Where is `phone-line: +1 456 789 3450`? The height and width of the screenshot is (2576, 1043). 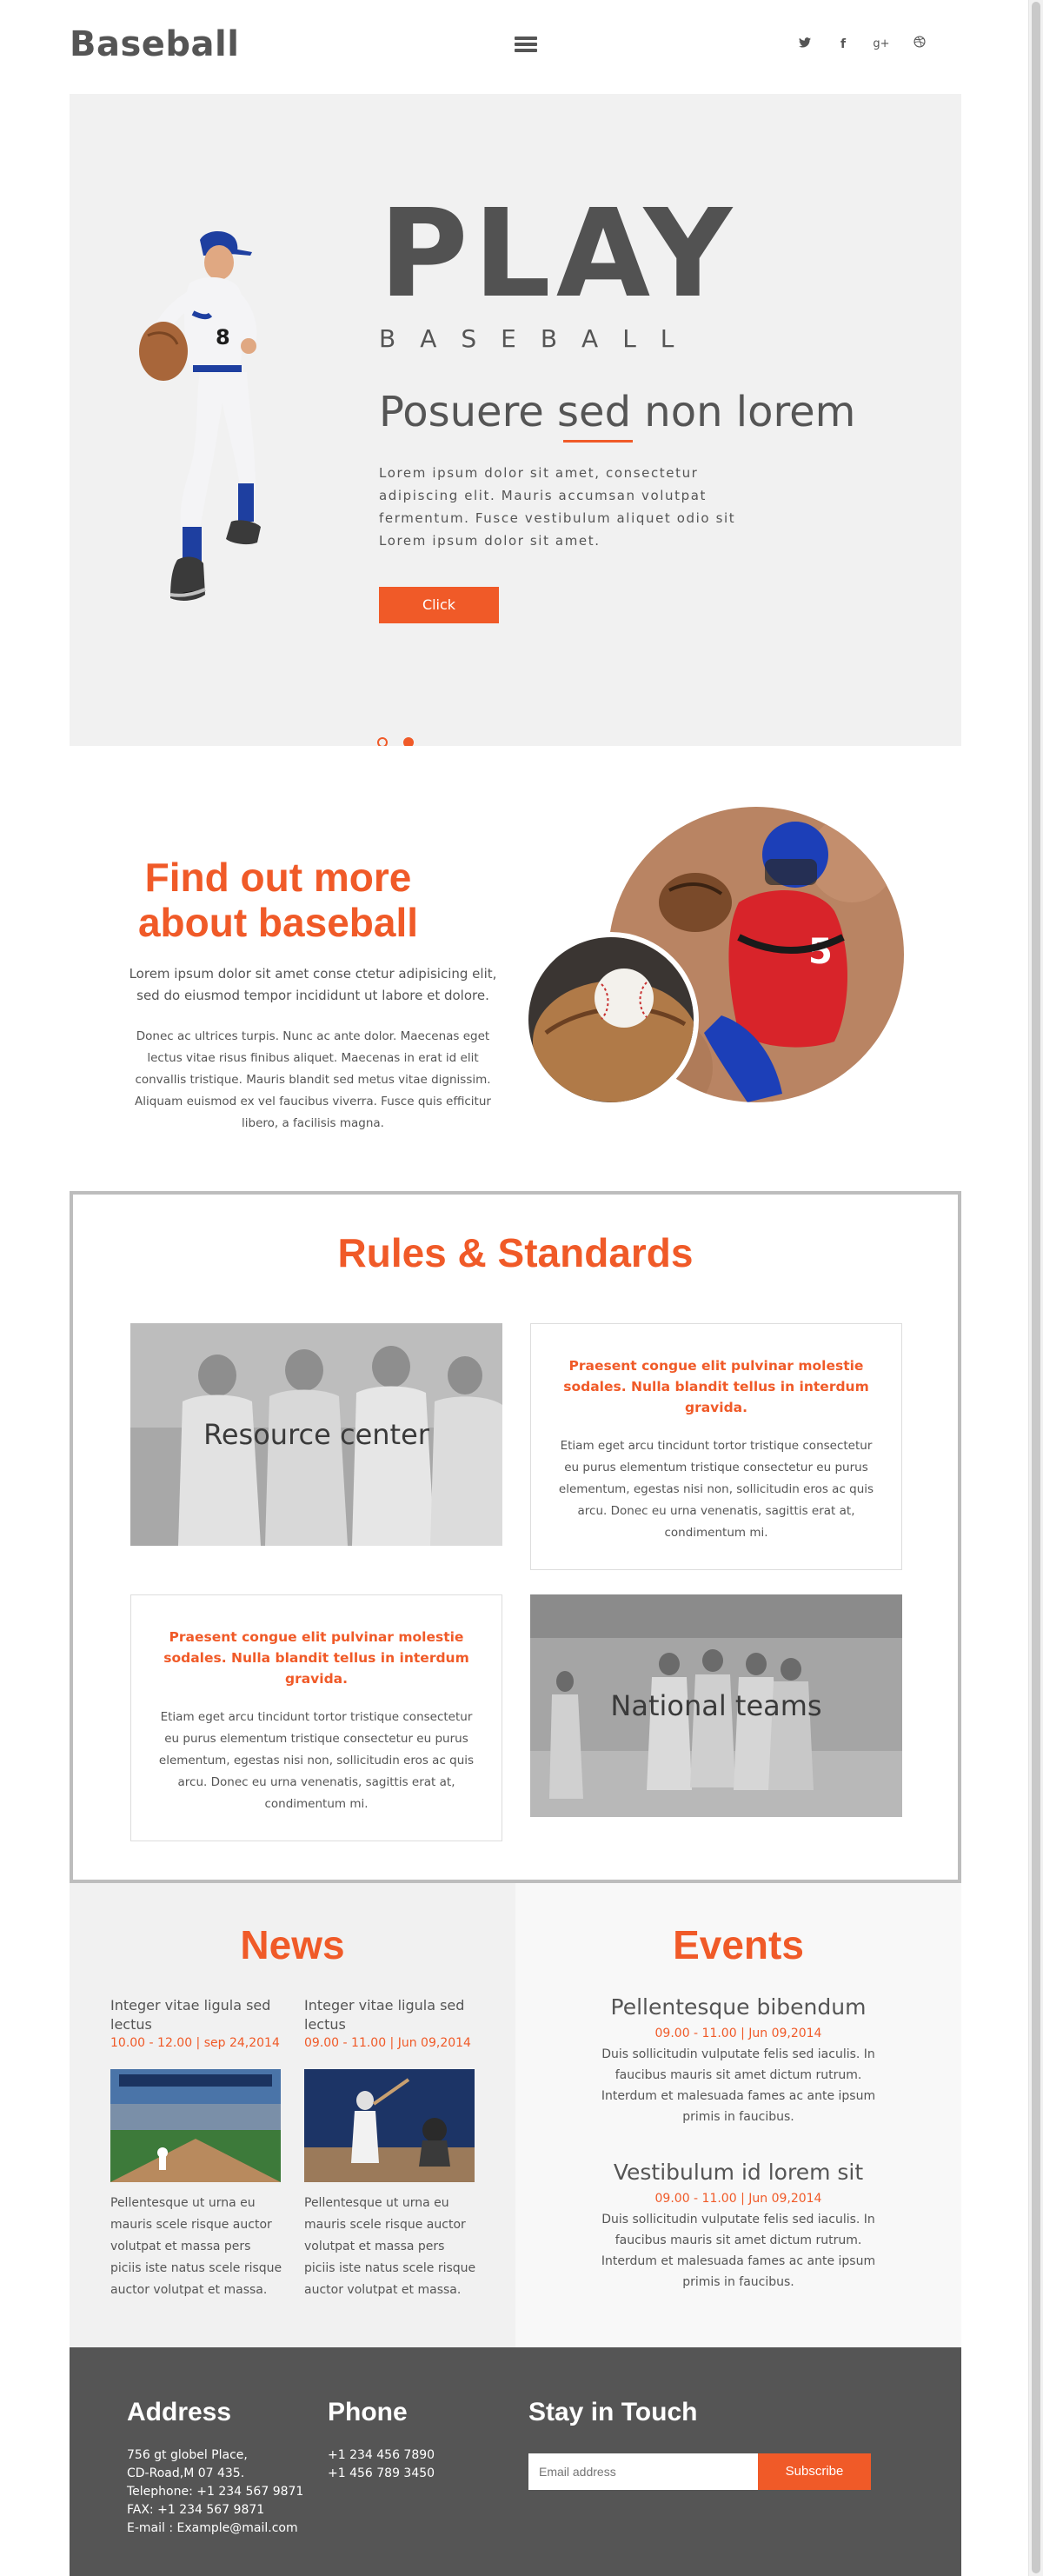
phone-line: +1 456 789 3450 is located at coordinates (381, 2474).